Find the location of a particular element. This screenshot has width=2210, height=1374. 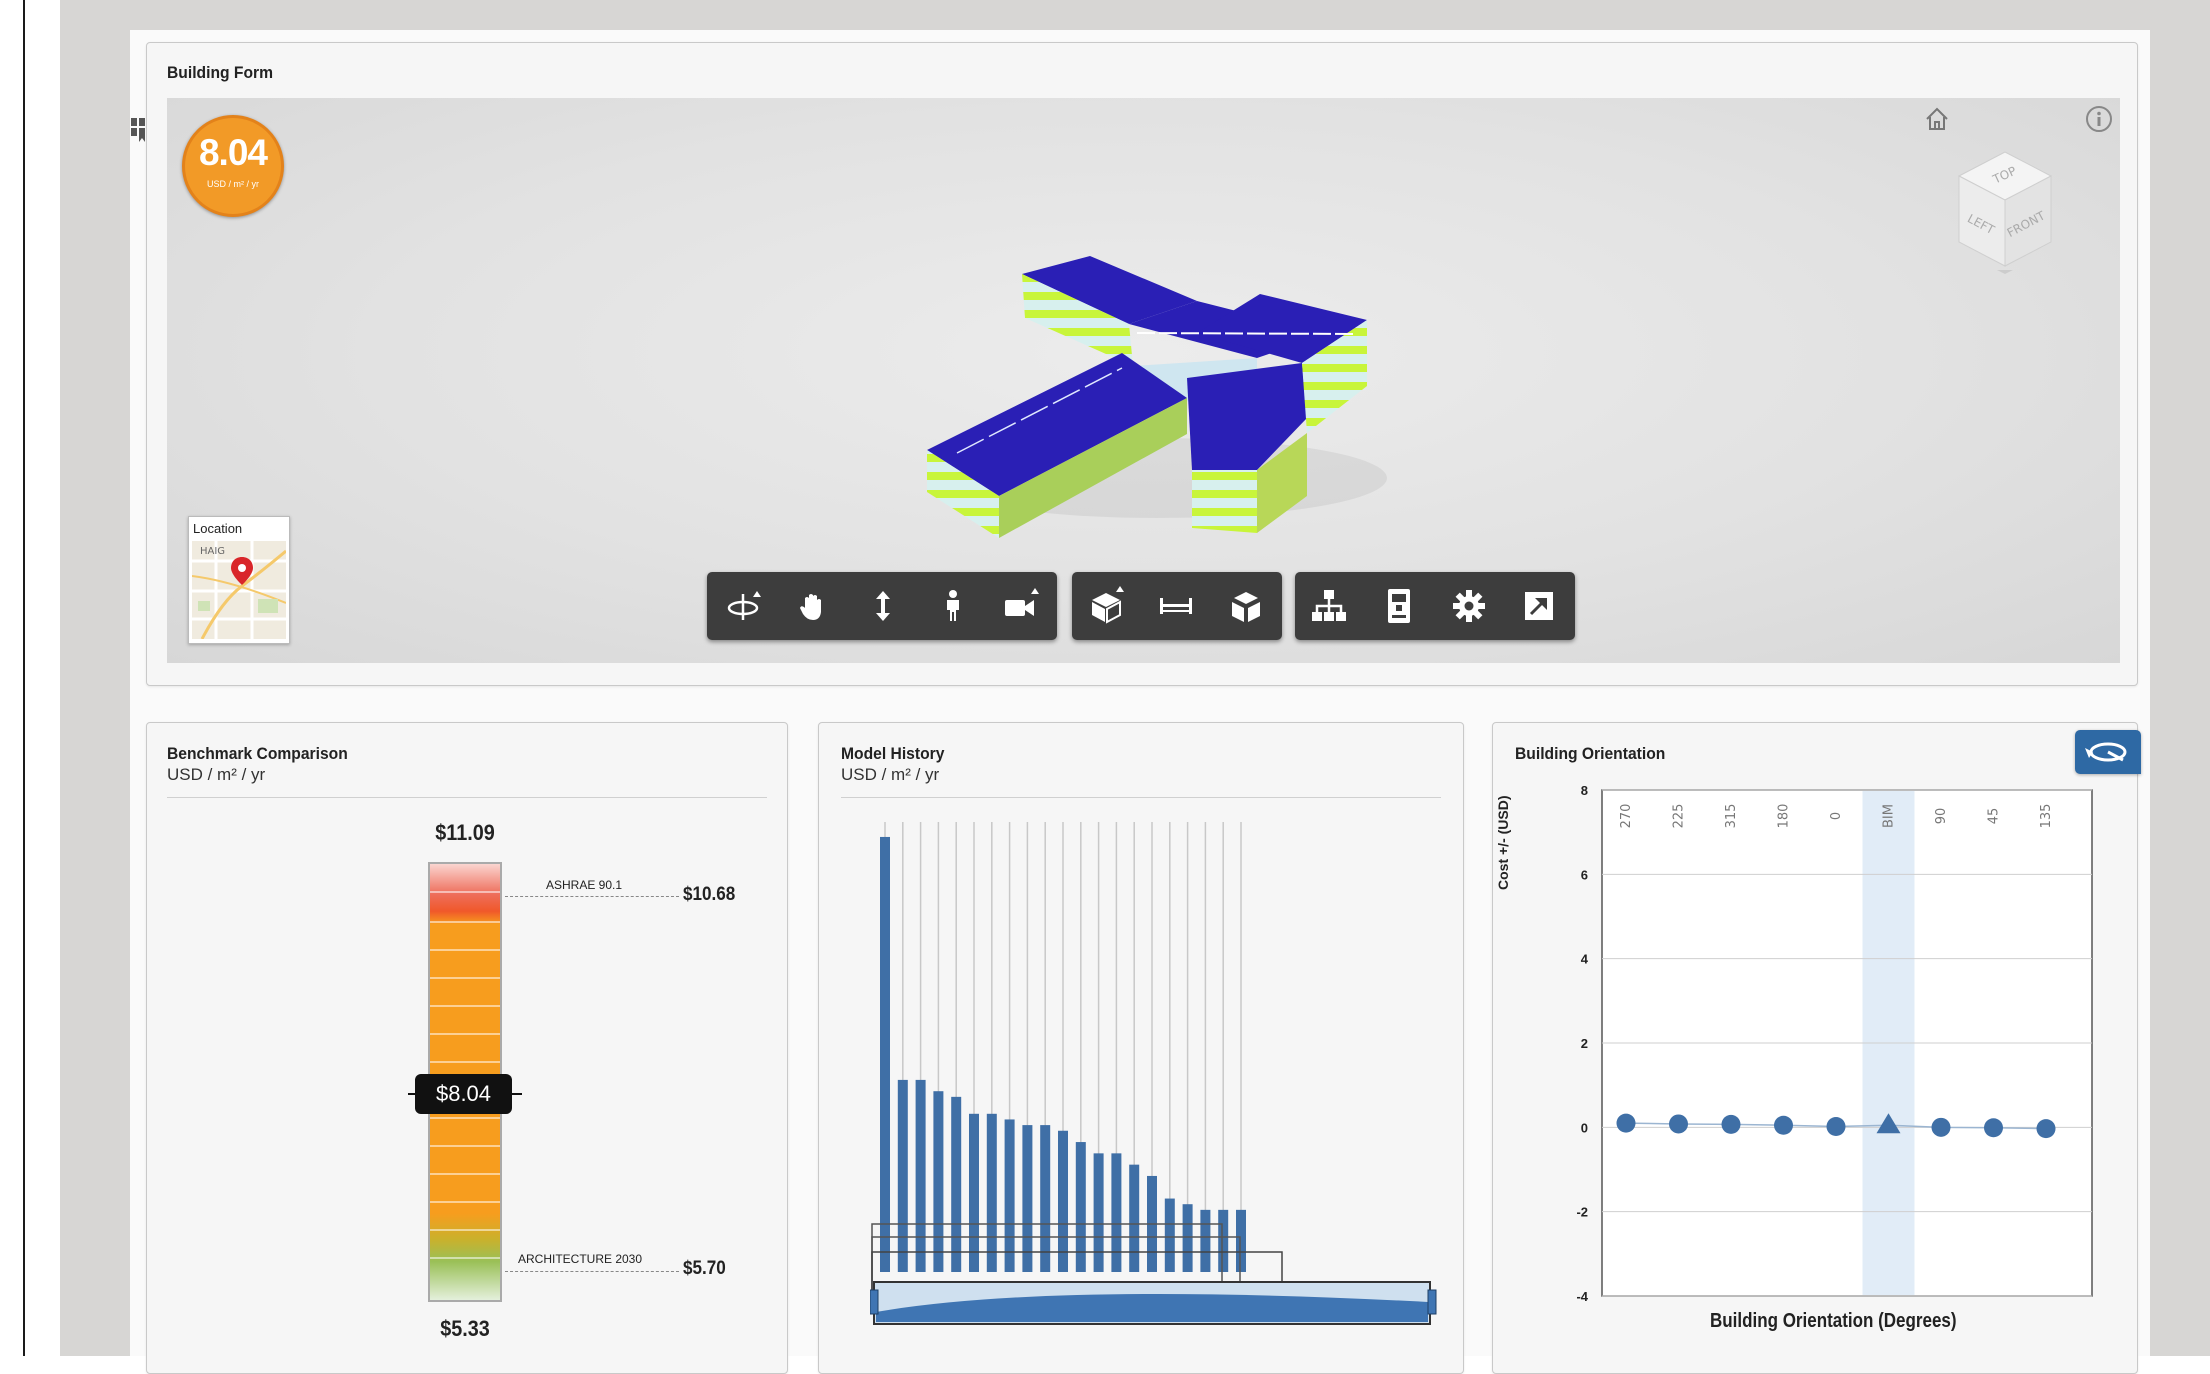

info-icon is located at coordinates (2099, 119).